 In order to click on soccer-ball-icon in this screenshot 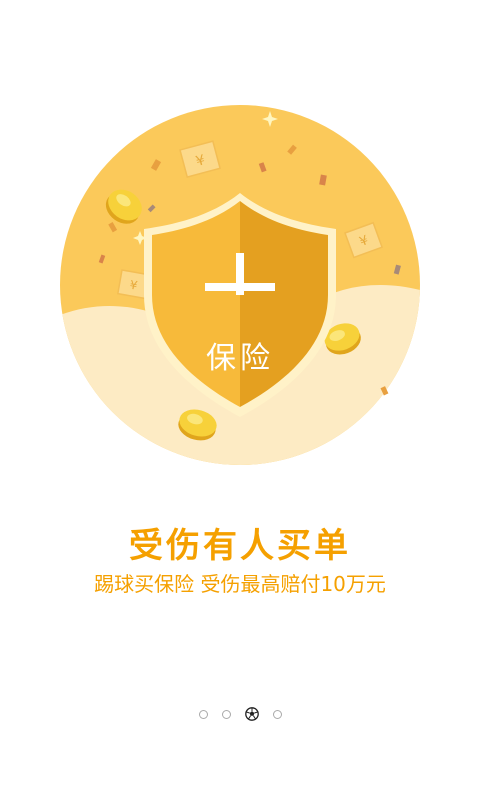, I will do `click(251, 714)`.